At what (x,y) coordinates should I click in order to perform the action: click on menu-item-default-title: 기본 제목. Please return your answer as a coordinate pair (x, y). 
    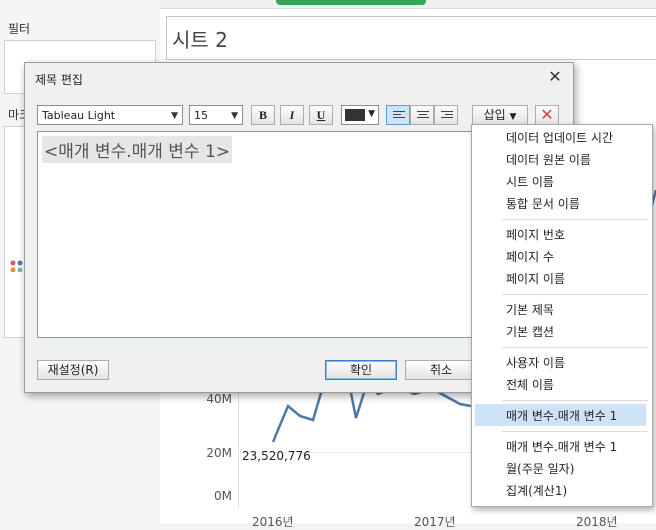
    Looking at the image, I should click on (530, 309).